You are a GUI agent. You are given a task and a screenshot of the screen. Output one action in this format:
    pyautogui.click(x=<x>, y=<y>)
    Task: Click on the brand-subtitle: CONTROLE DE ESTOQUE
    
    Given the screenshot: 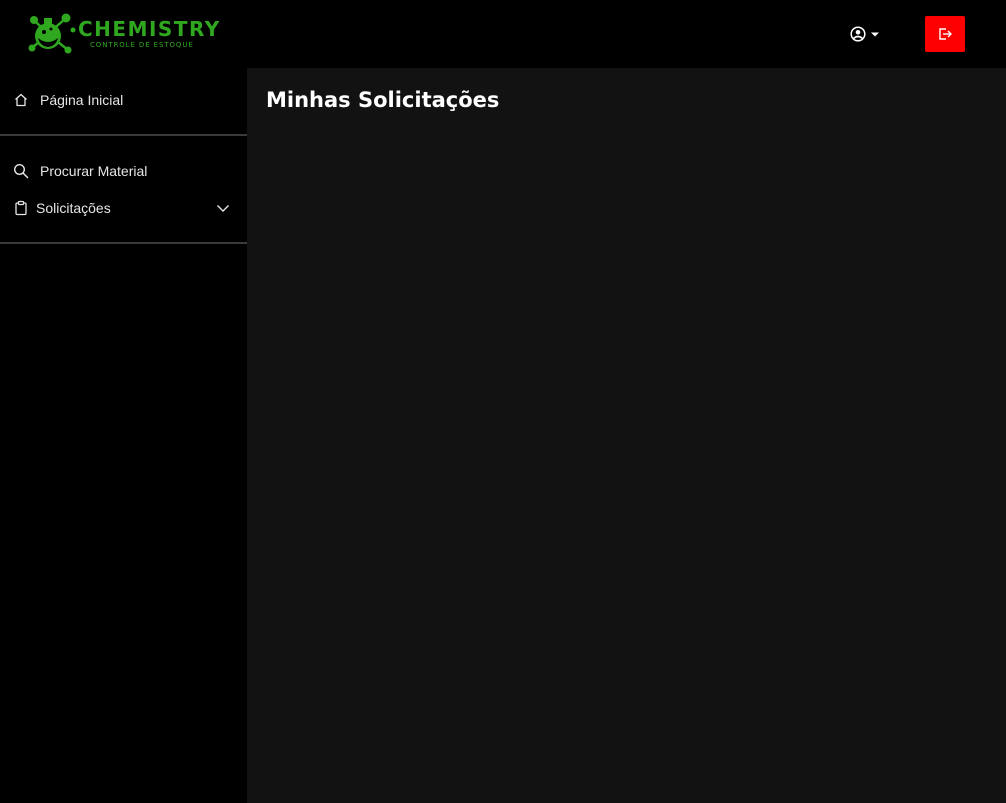 What is the action you would take?
    pyautogui.click(x=142, y=45)
    